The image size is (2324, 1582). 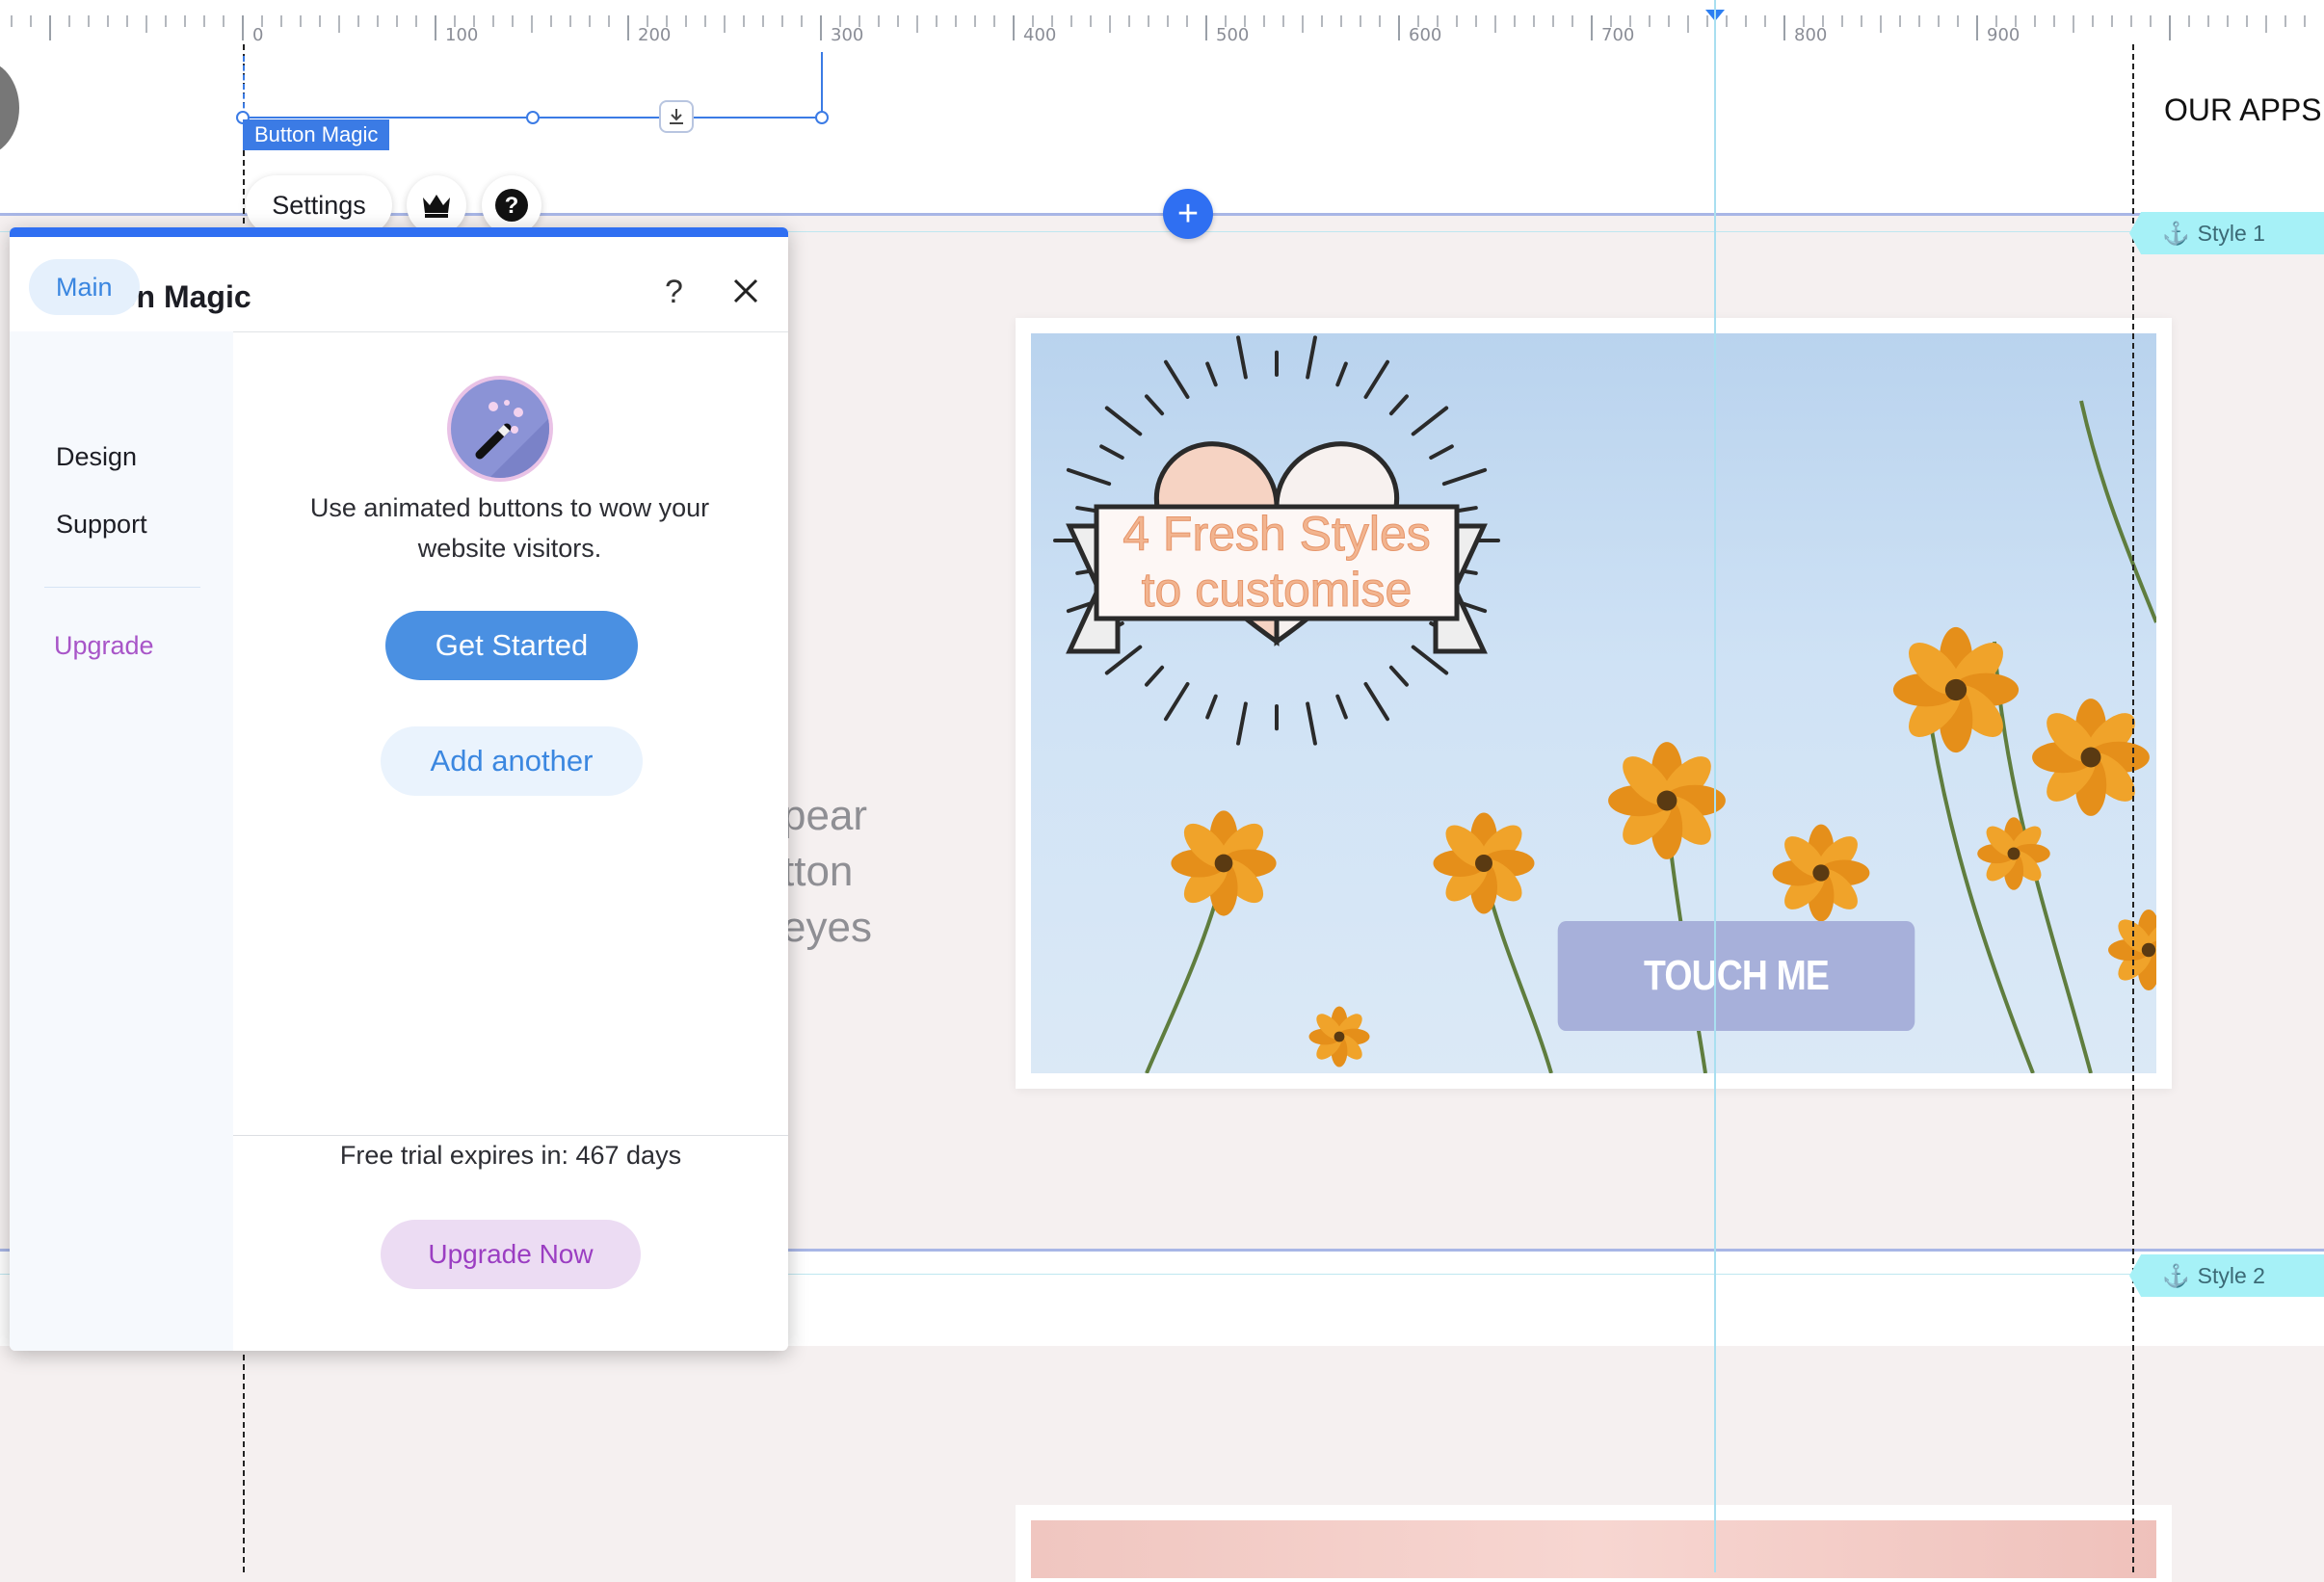 I want to click on canvas-background-text: pear tton eyes, so click(x=827, y=872).